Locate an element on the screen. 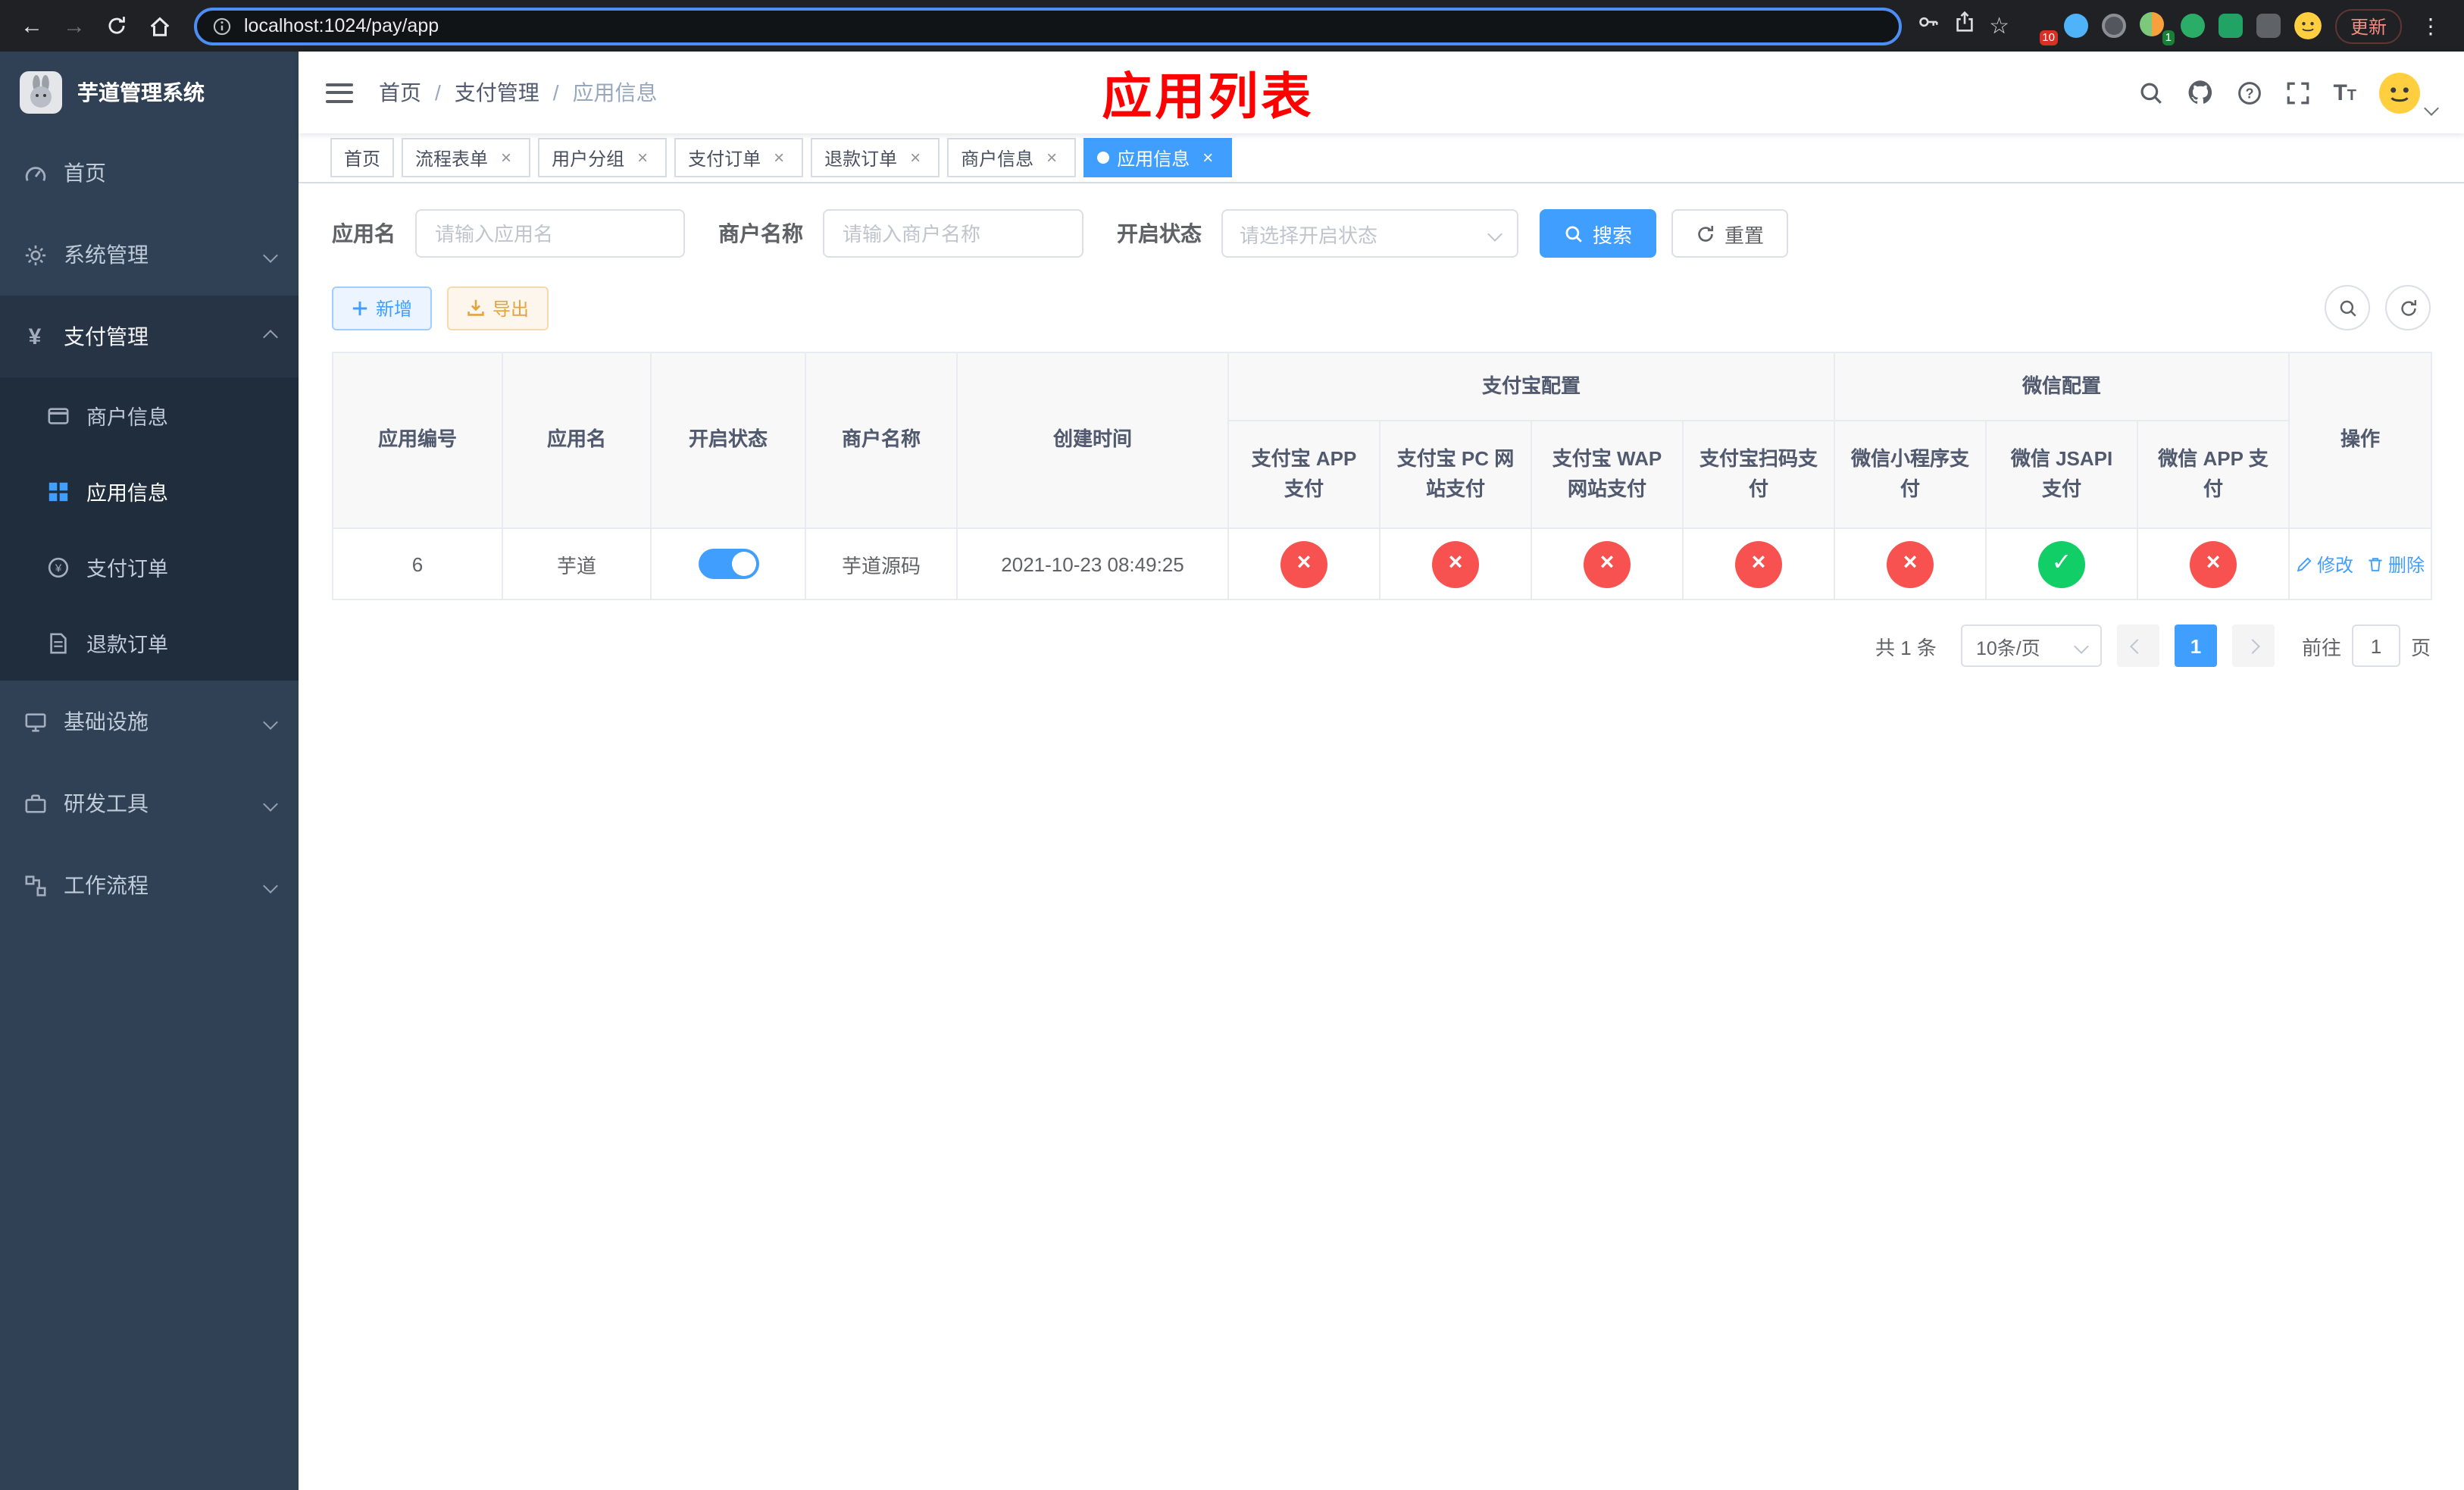  bookmark-star-icon: ☆ is located at coordinates (1999, 26).